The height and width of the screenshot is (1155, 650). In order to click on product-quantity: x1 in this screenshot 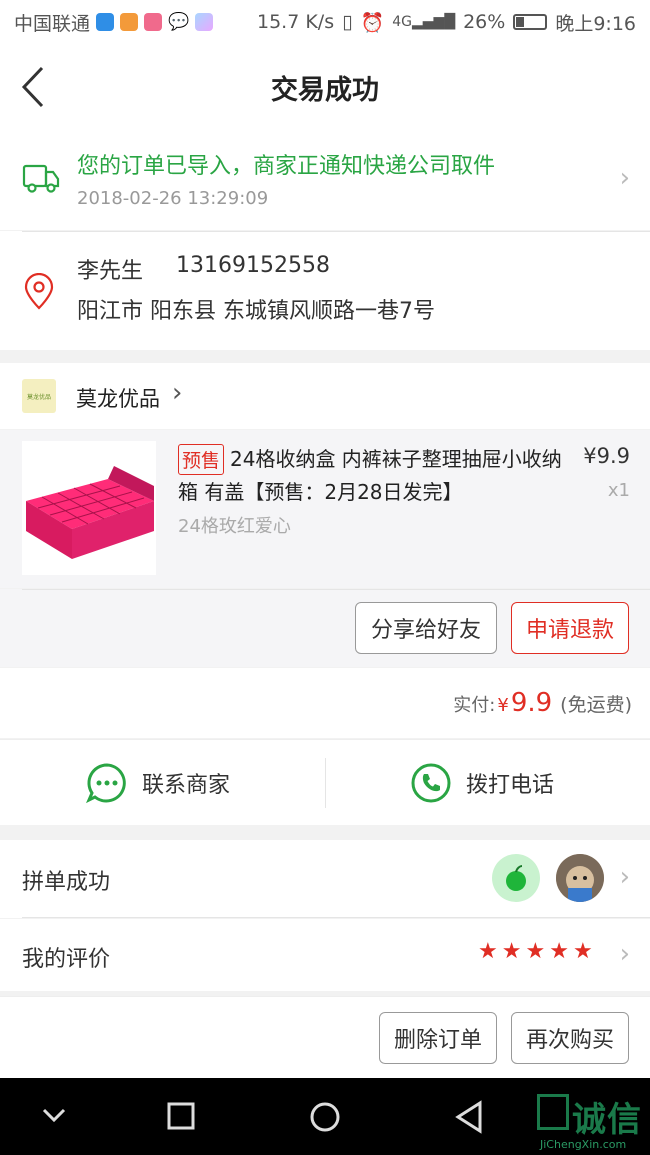, I will do `click(618, 490)`.